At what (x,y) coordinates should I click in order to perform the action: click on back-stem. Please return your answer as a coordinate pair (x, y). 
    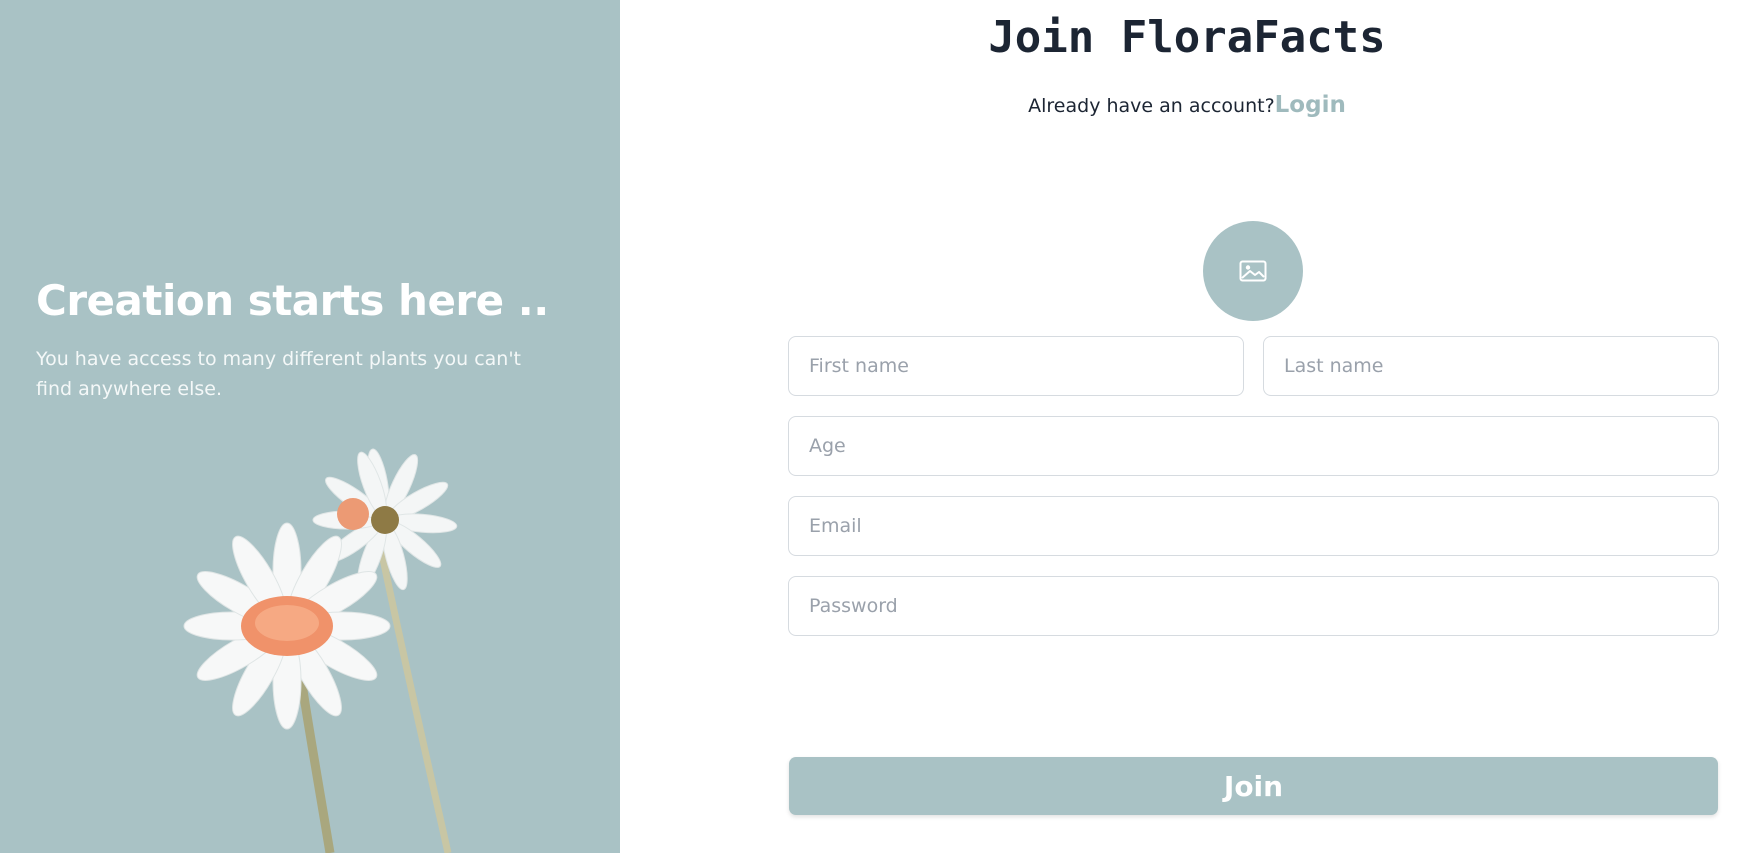
    Looking at the image, I should click on (411, 686).